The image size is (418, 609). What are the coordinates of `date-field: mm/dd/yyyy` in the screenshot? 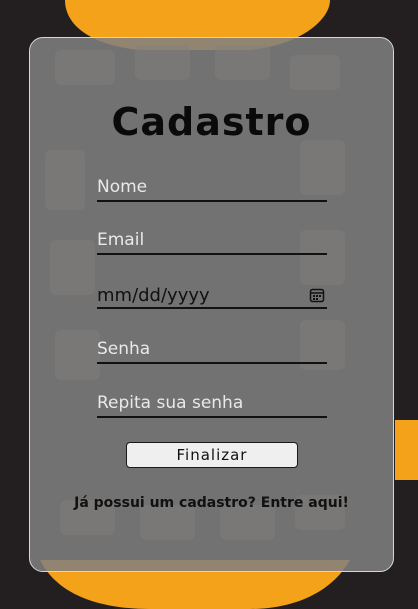 It's located at (212, 295).